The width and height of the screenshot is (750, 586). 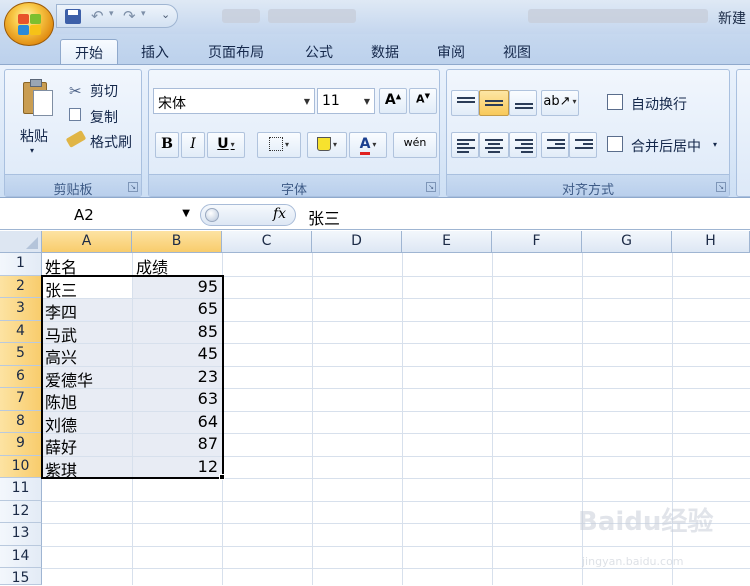 I want to click on align-top-button, so click(x=465, y=103).